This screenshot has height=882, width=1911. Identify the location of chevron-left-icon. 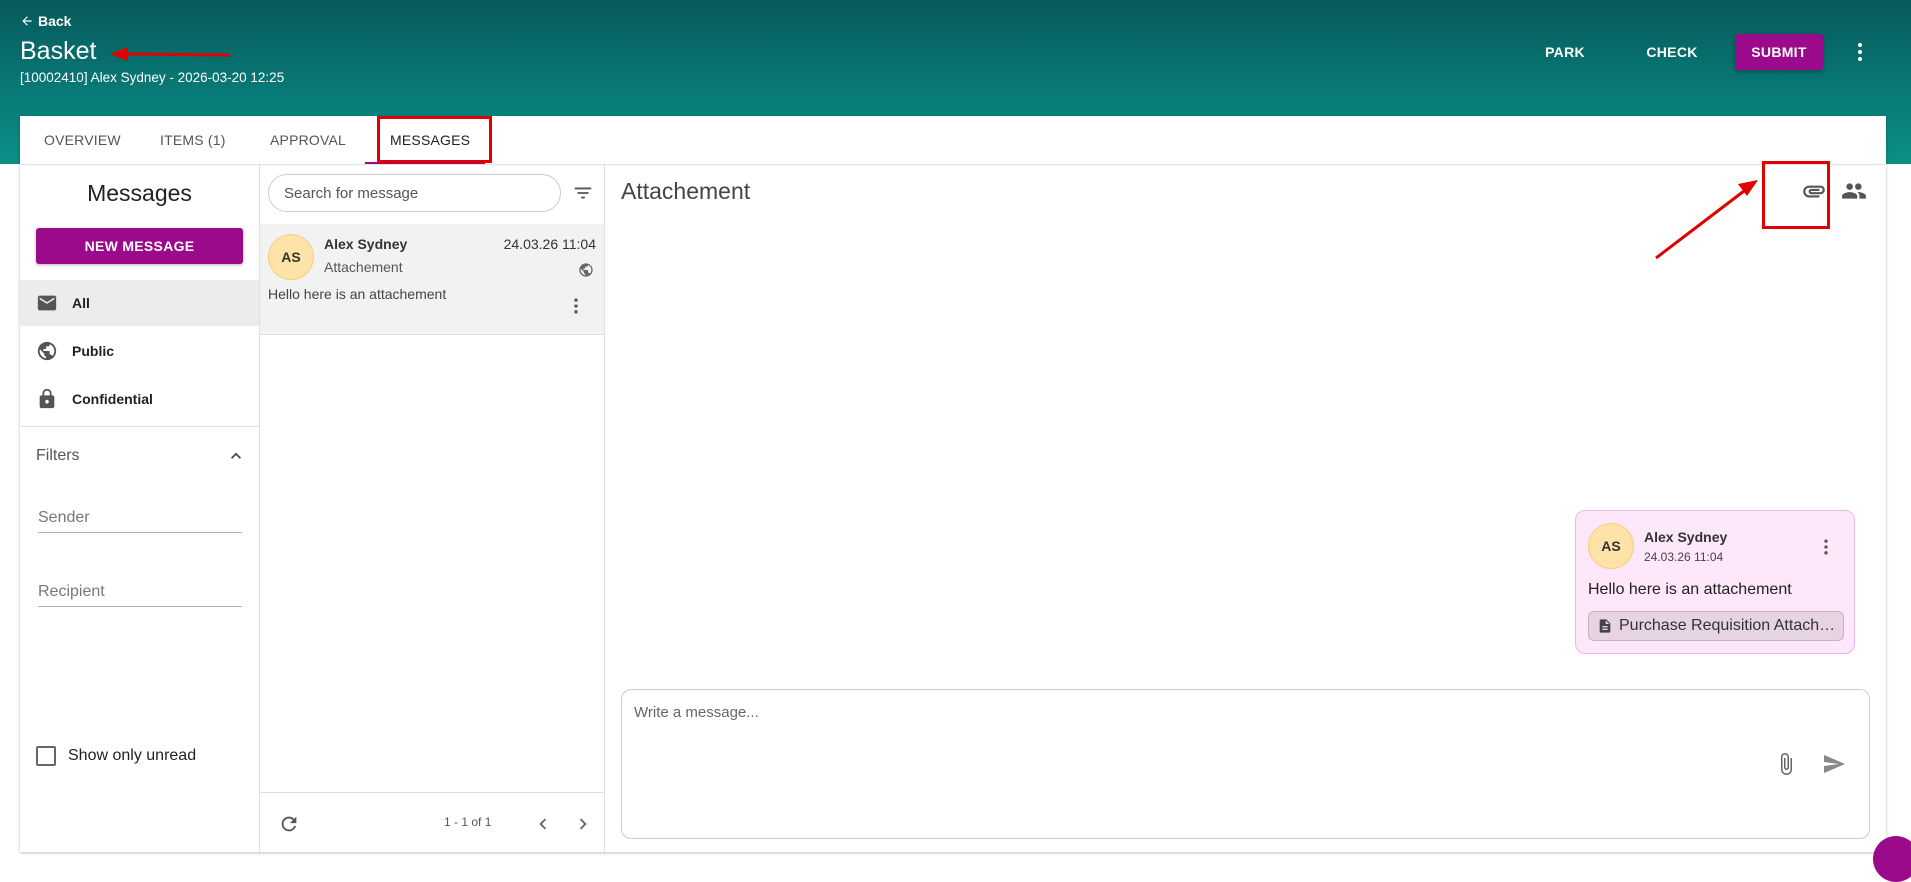
(543, 824).